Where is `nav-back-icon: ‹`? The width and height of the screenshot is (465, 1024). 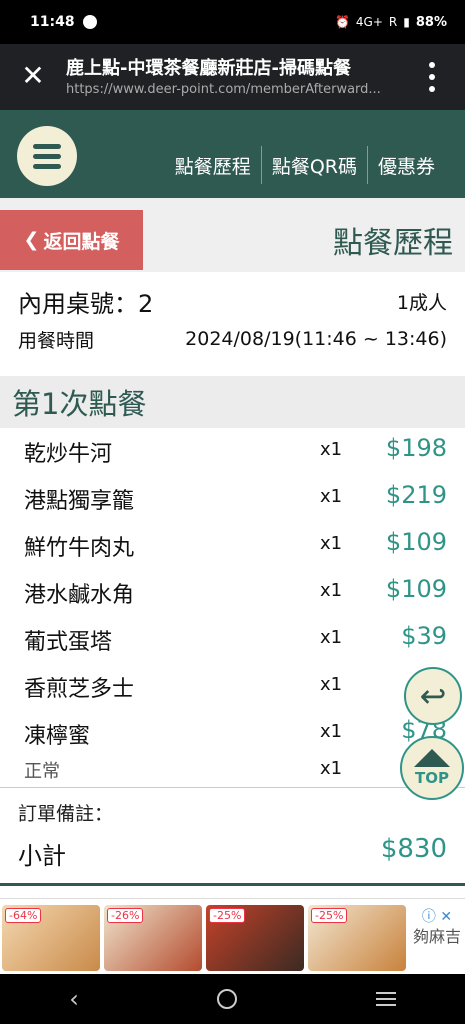
nav-back-icon: ‹ is located at coordinates (74, 999).